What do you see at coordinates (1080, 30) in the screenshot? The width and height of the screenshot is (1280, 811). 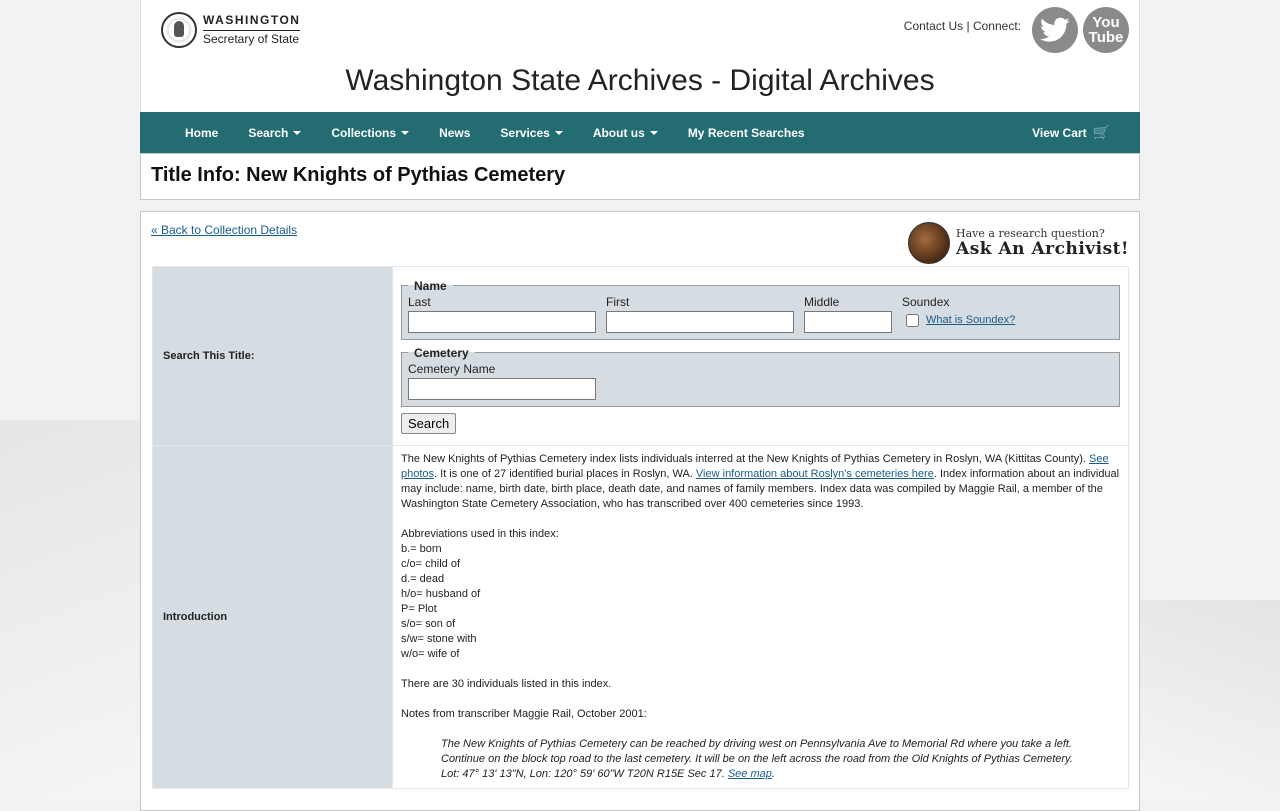 I see `social-links: You Tube` at bounding box center [1080, 30].